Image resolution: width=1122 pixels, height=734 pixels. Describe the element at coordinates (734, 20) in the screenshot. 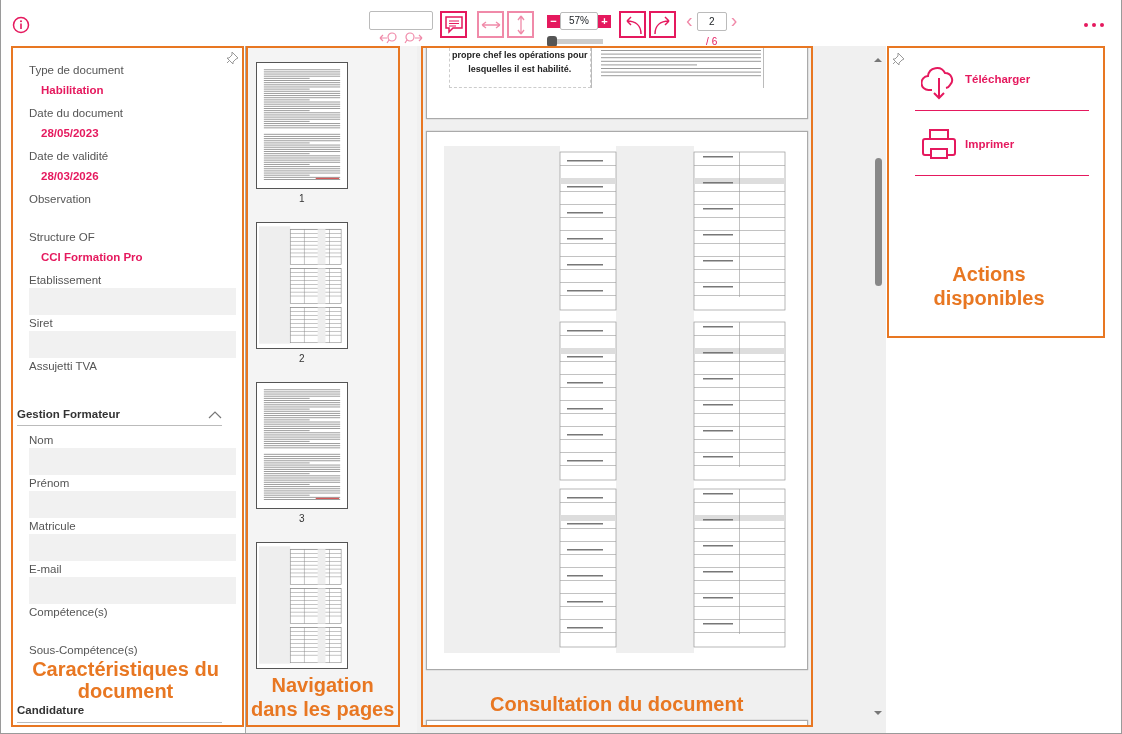

I see `next-page-button: ›` at that location.